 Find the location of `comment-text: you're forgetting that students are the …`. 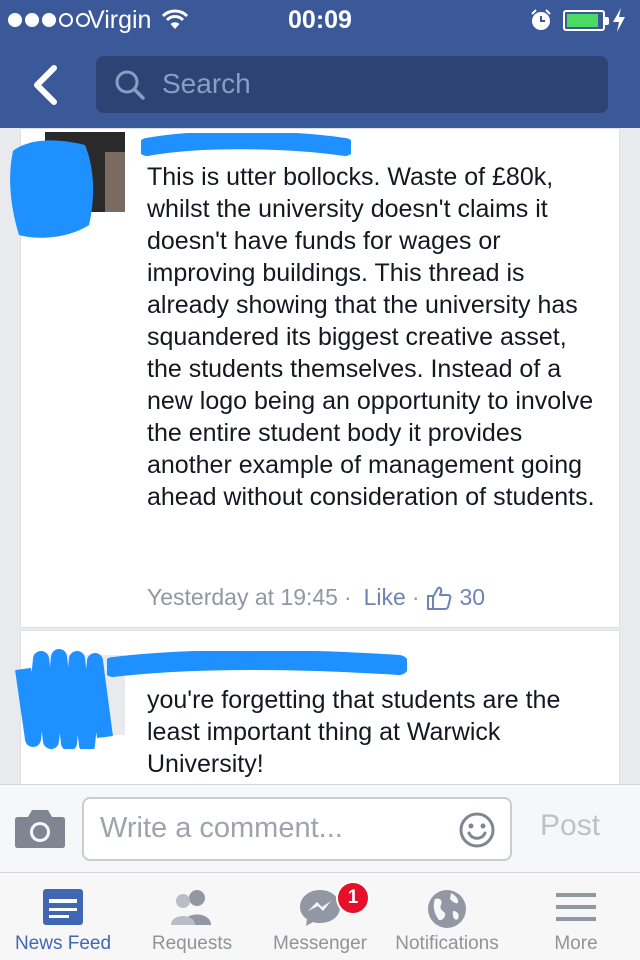

comment-text: you're forgetting that students are the … is located at coordinates (354, 732).